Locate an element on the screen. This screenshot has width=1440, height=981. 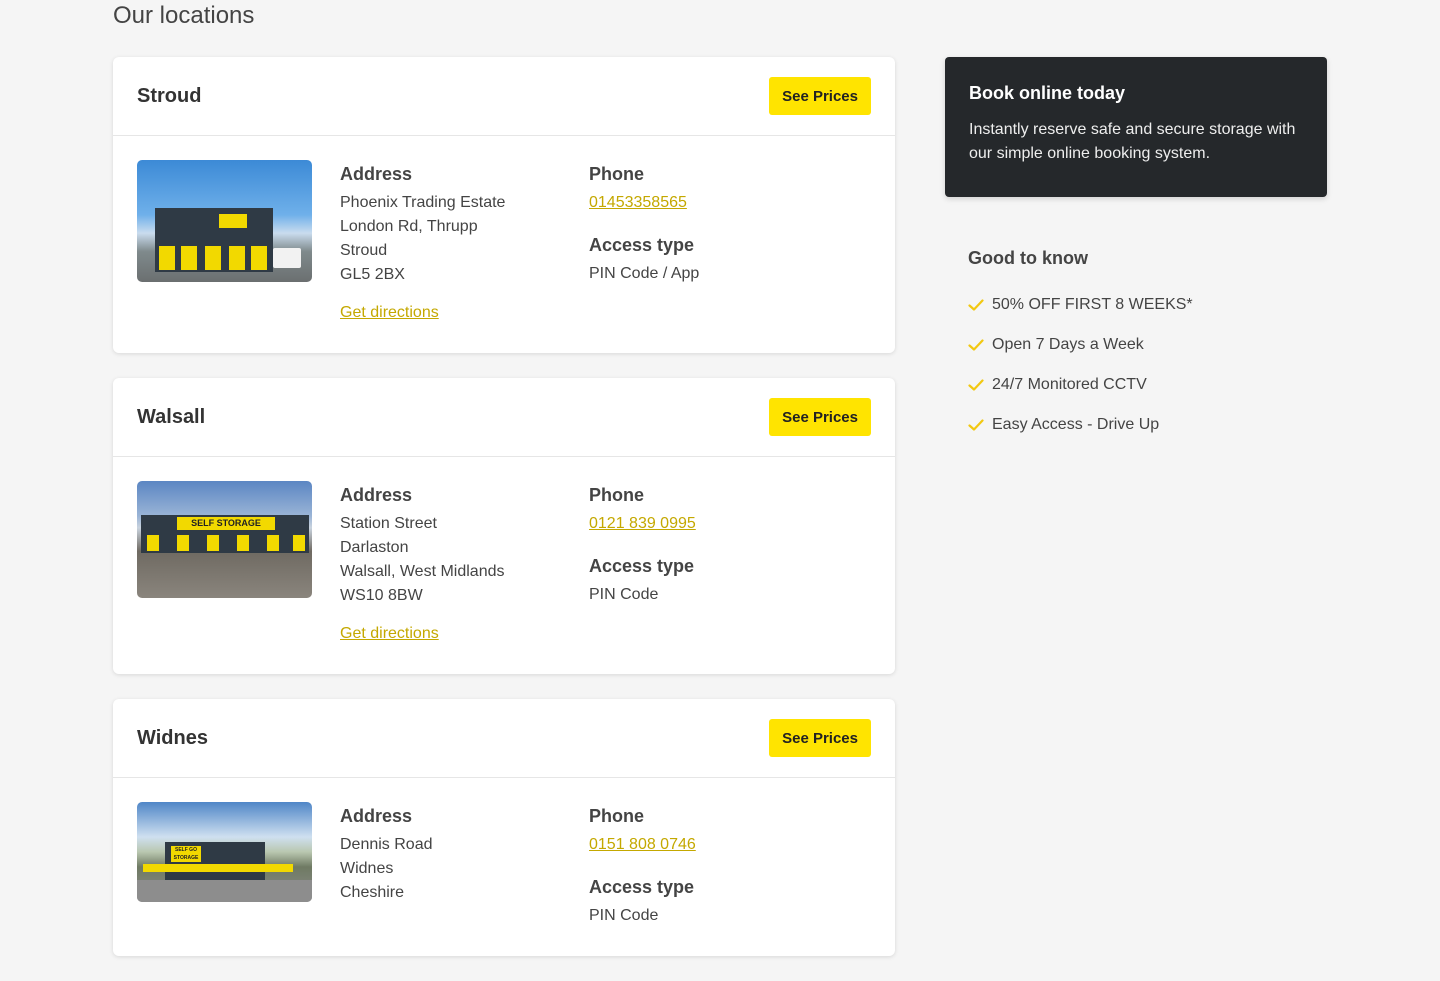
address-line: Phoenix Trading Estate is located at coordinates (423, 202).